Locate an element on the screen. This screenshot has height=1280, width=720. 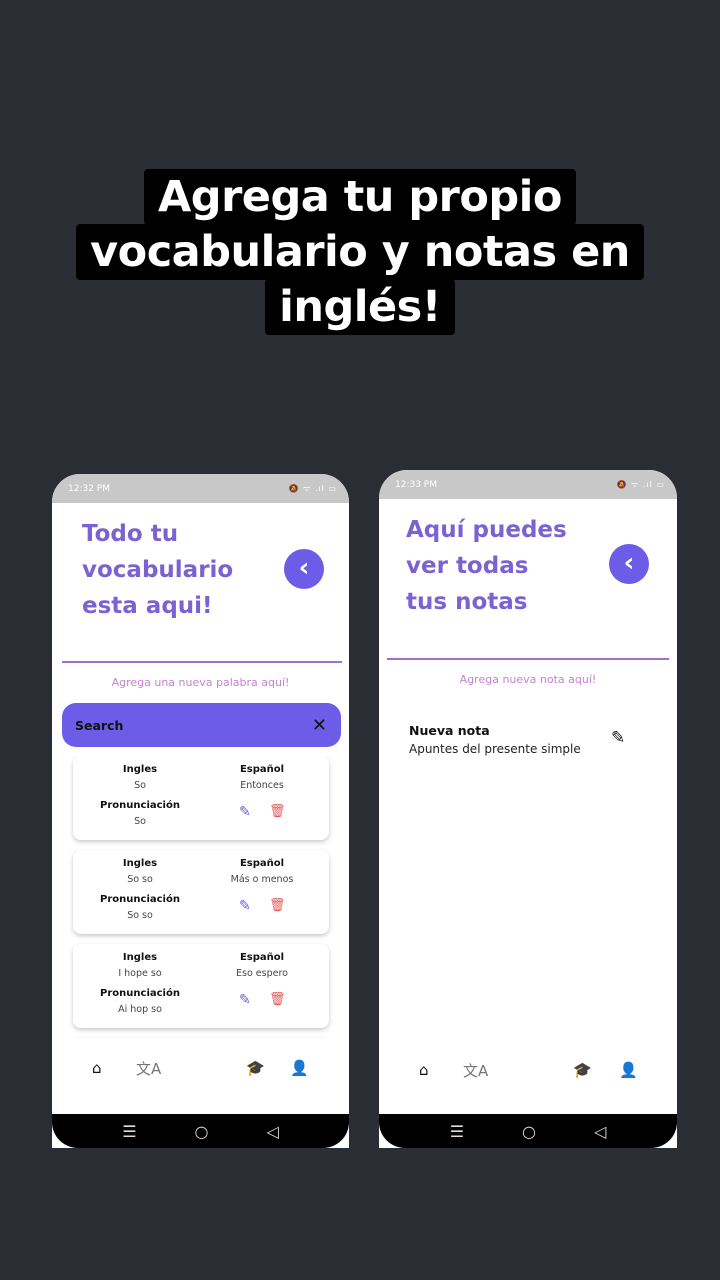
value-ingles: So is located at coordinates (140, 785).